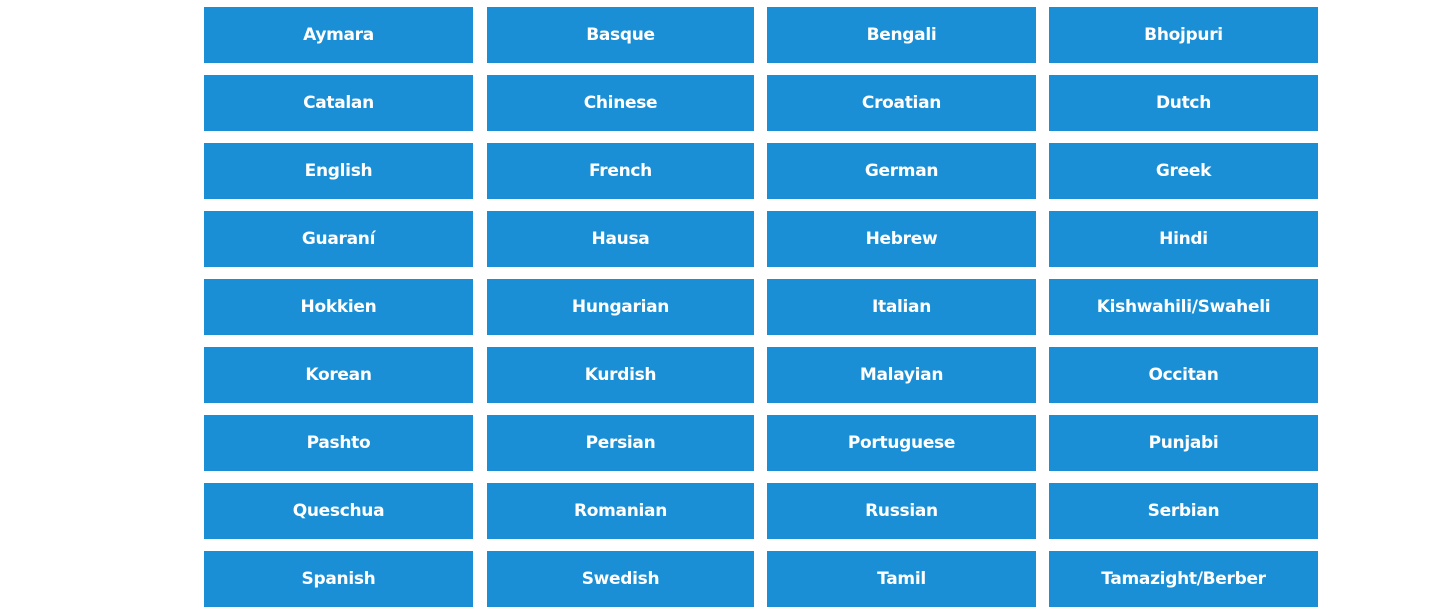 The image size is (1434, 607). I want to click on language-button-label: Aymara, so click(338, 35).